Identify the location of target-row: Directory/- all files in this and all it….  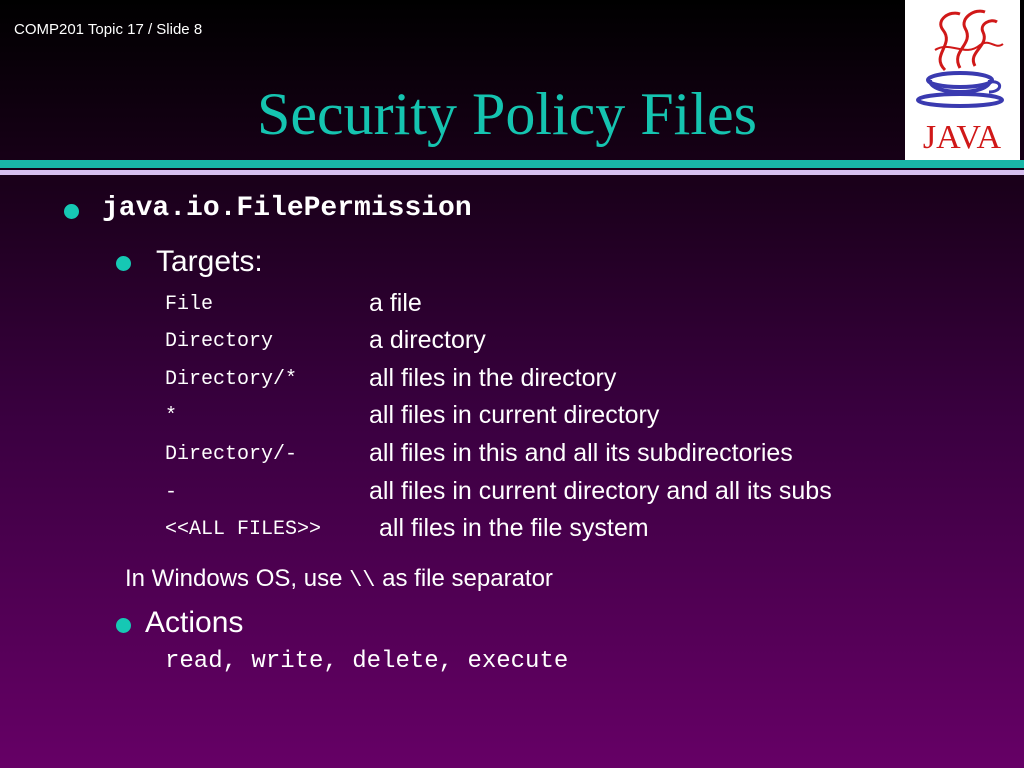
(565, 457).